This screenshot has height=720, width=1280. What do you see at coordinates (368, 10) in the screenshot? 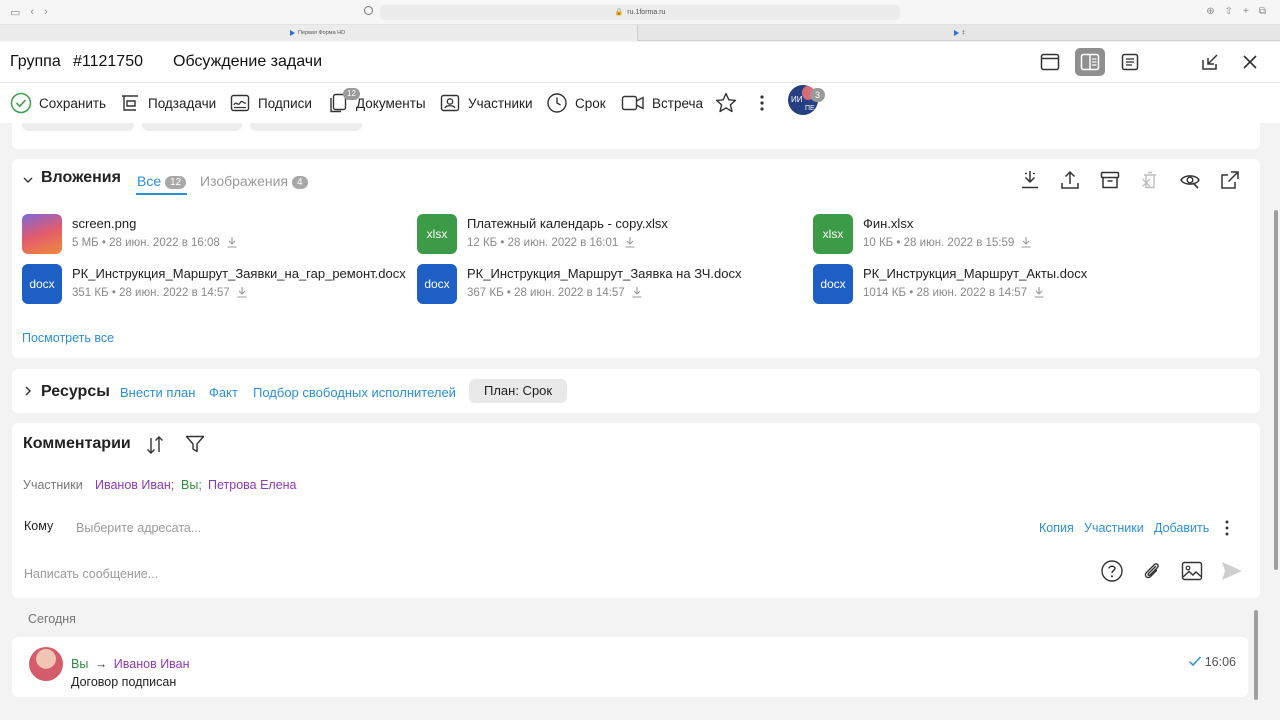
I see `privacy-icon` at bounding box center [368, 10].